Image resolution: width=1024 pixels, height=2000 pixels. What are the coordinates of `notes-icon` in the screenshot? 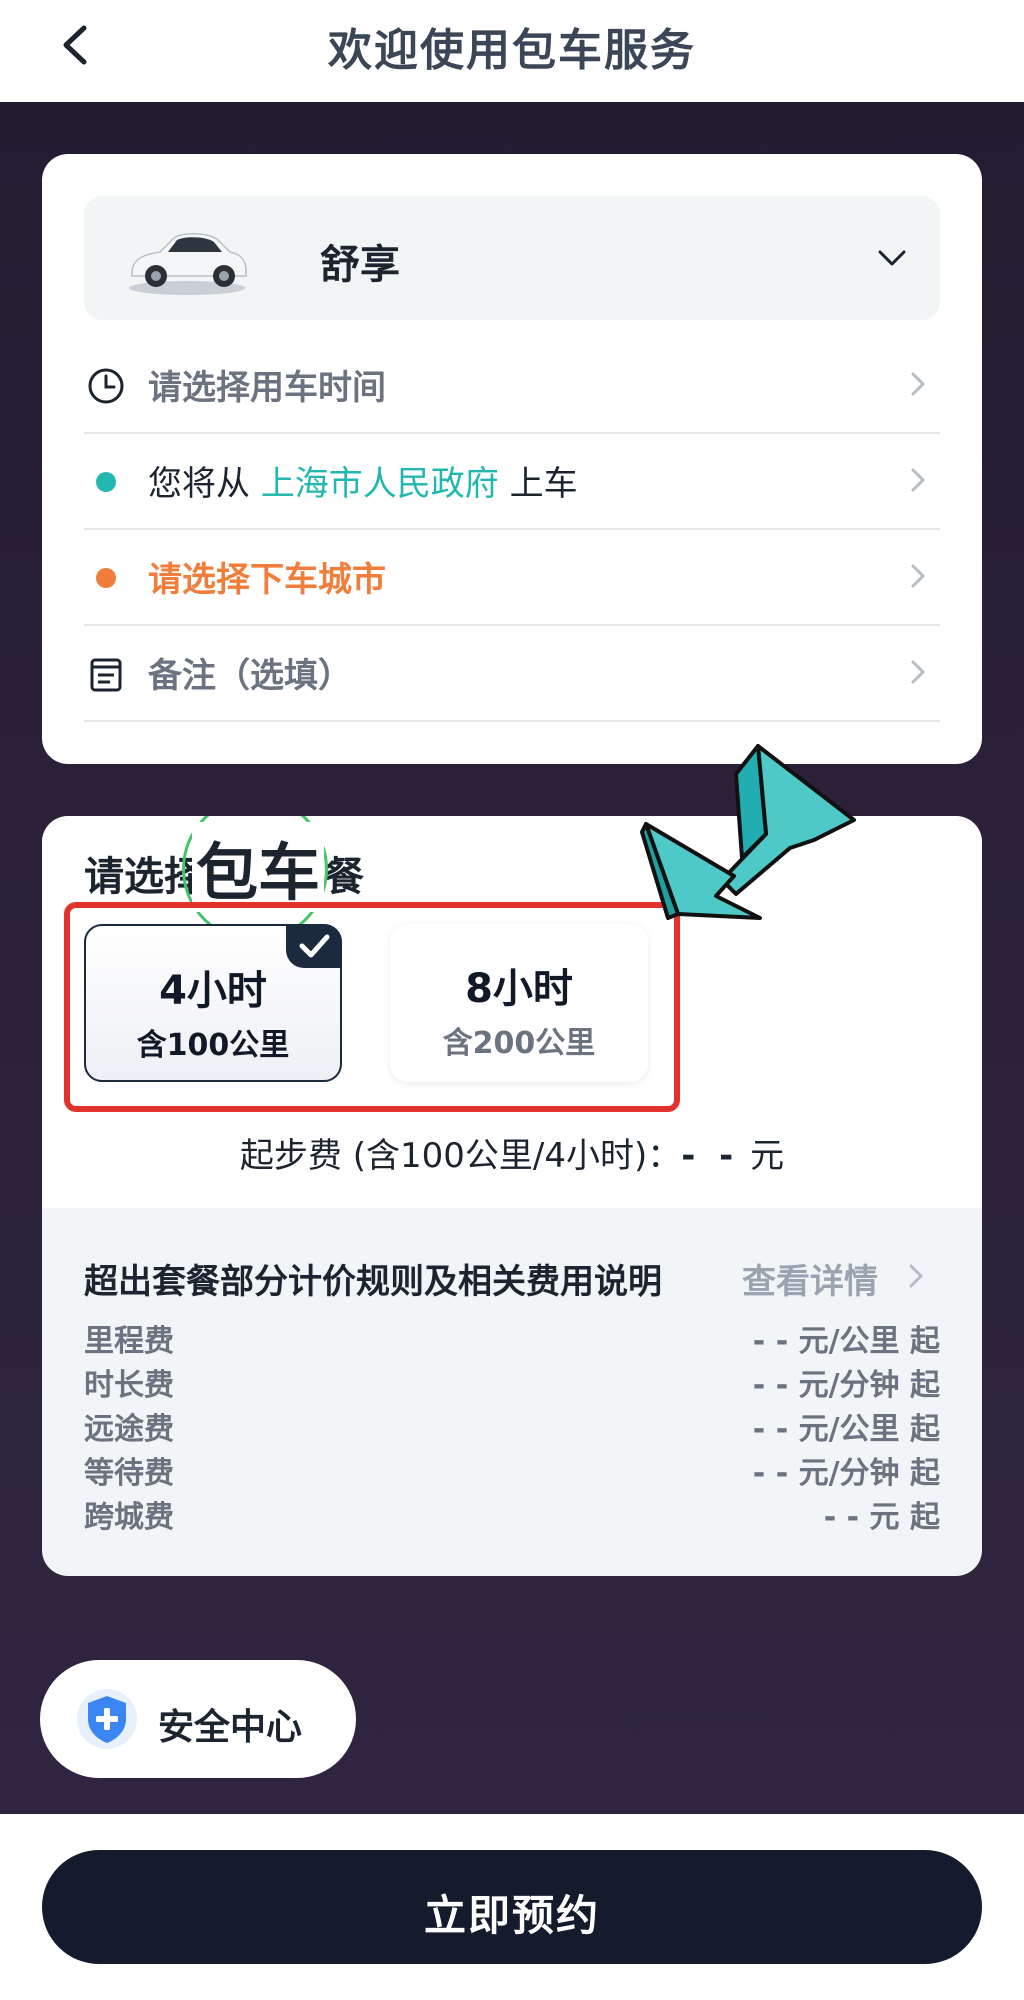 It's located at (106, 675).